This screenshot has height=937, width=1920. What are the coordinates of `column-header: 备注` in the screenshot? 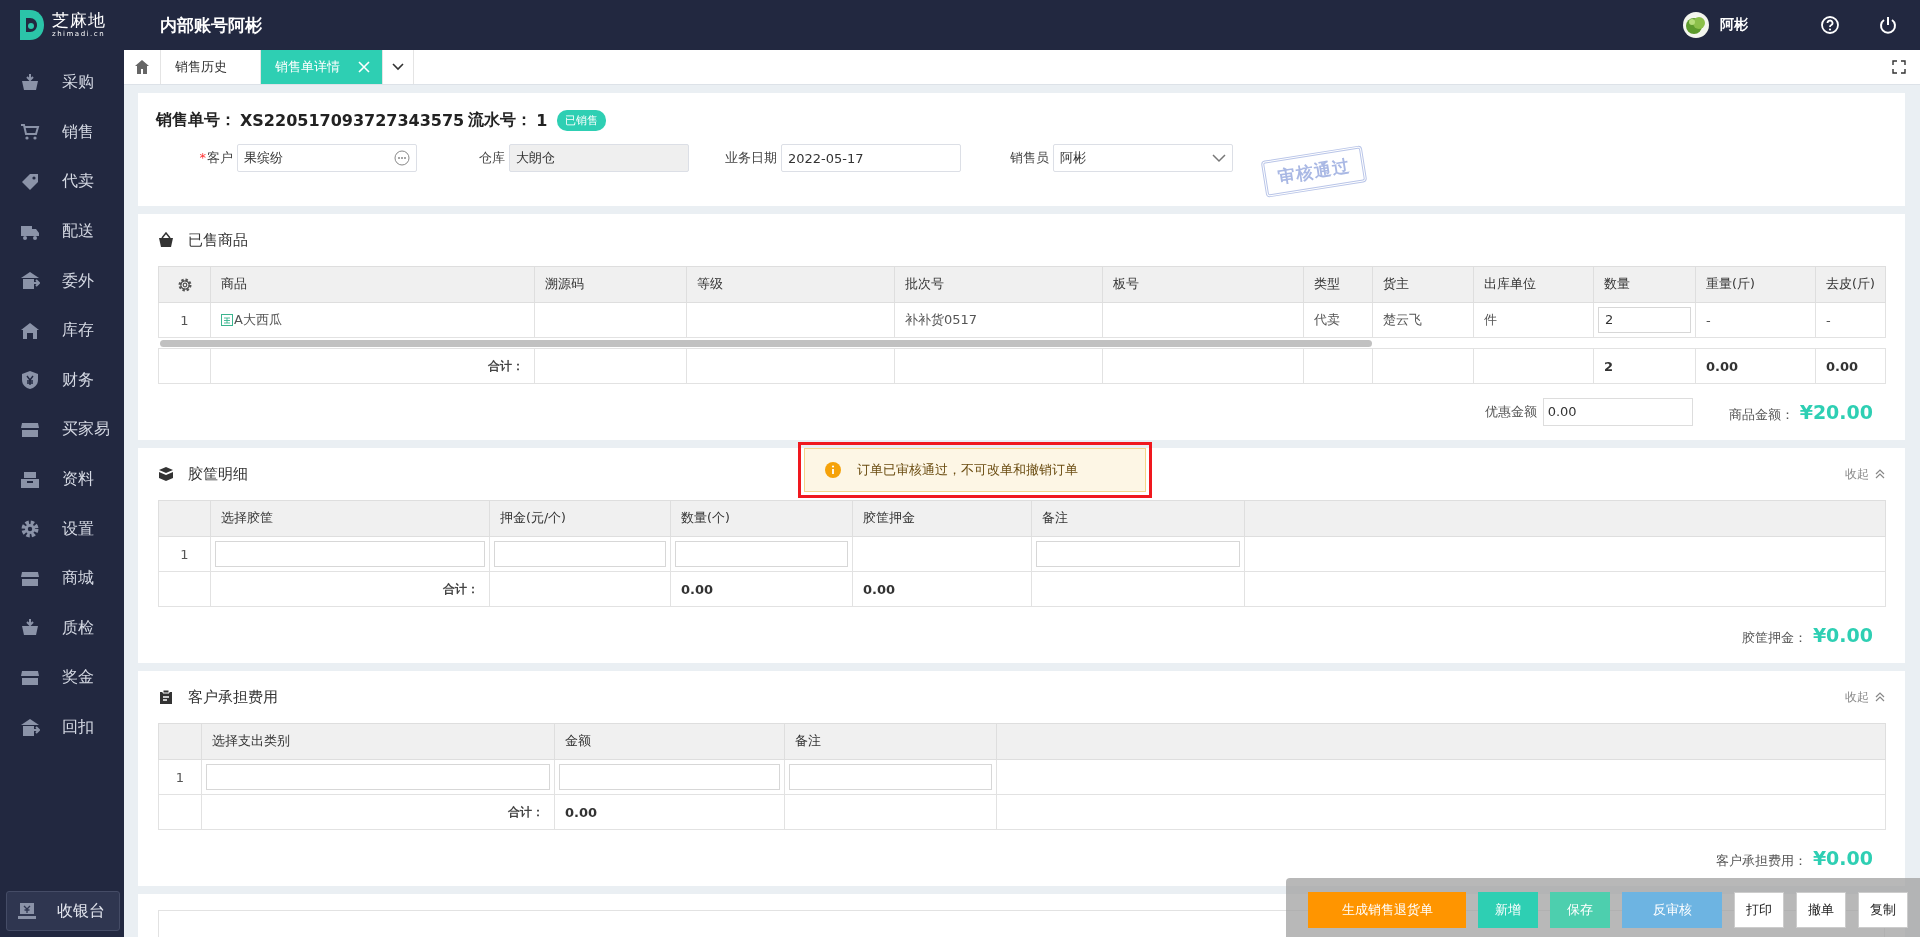 It's located at (1138, 518).